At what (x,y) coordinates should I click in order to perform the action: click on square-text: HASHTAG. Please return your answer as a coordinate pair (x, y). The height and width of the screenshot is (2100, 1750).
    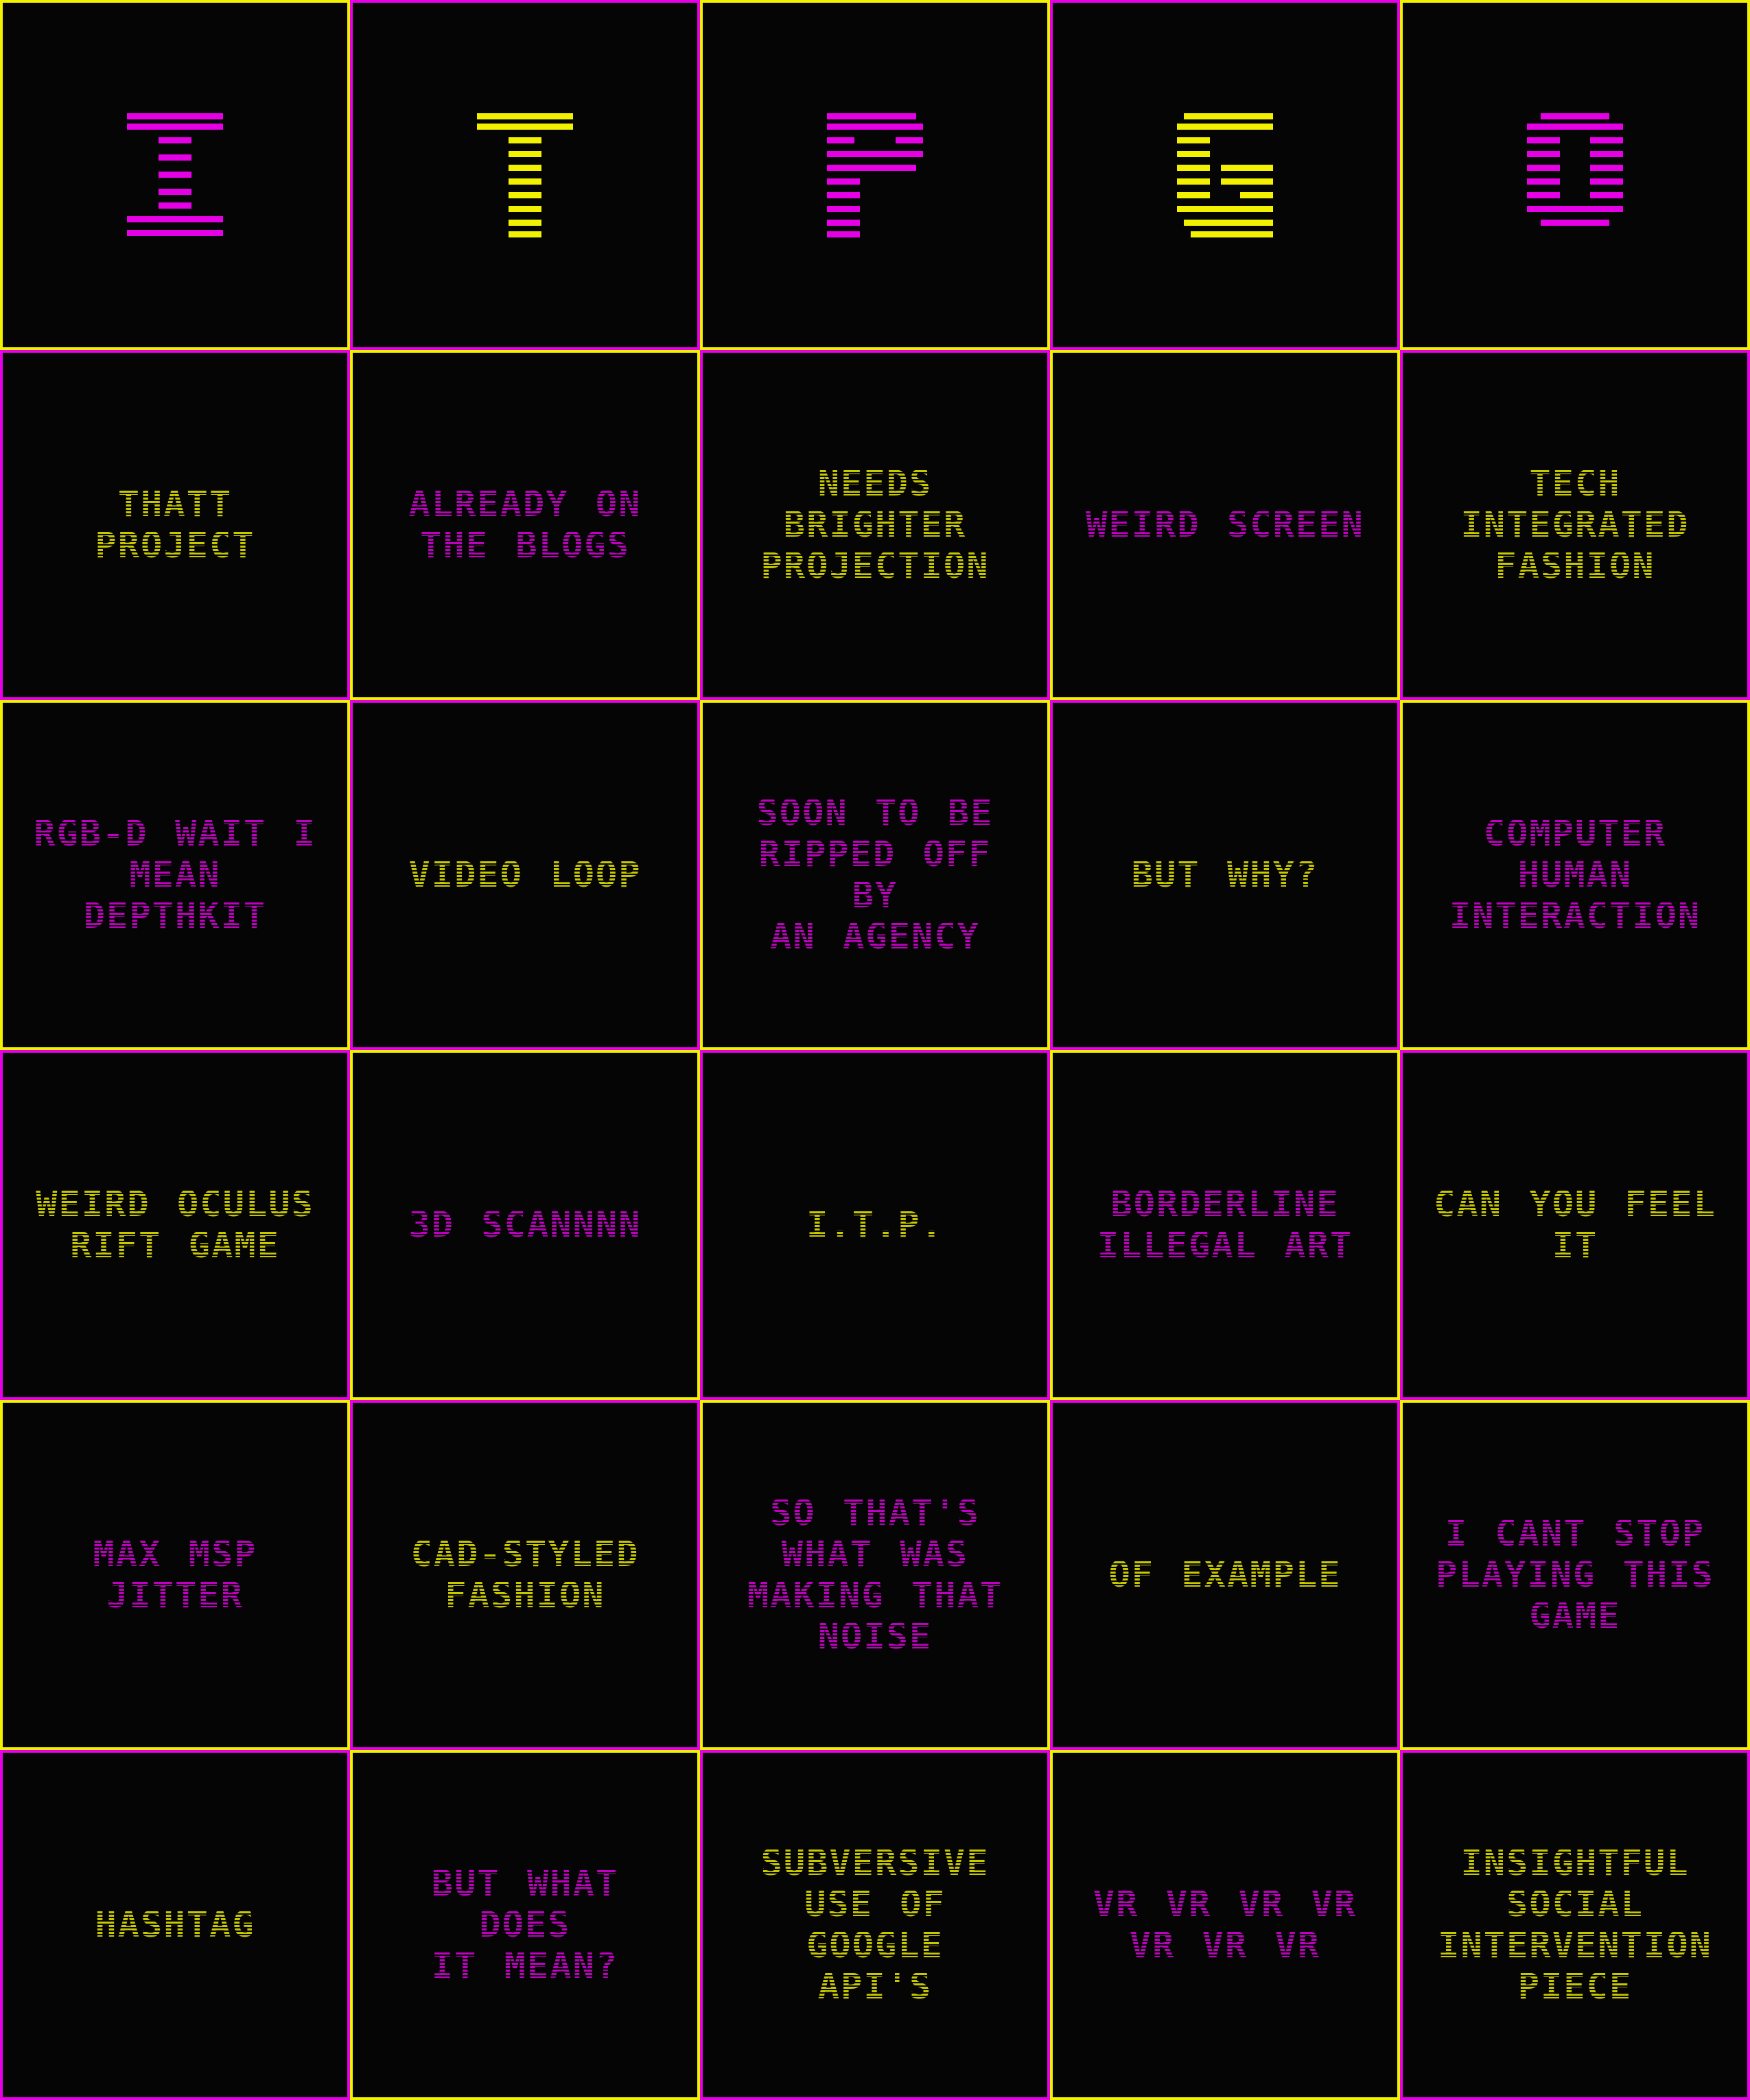
    Looking at the image, I should click on (174, 1925).